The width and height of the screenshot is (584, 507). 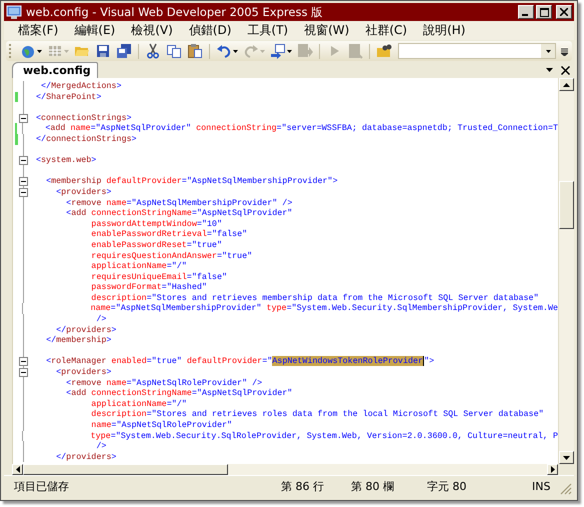 I want to click on code-line: requiresUniqueEmail="false", so click(x=159, y=277).